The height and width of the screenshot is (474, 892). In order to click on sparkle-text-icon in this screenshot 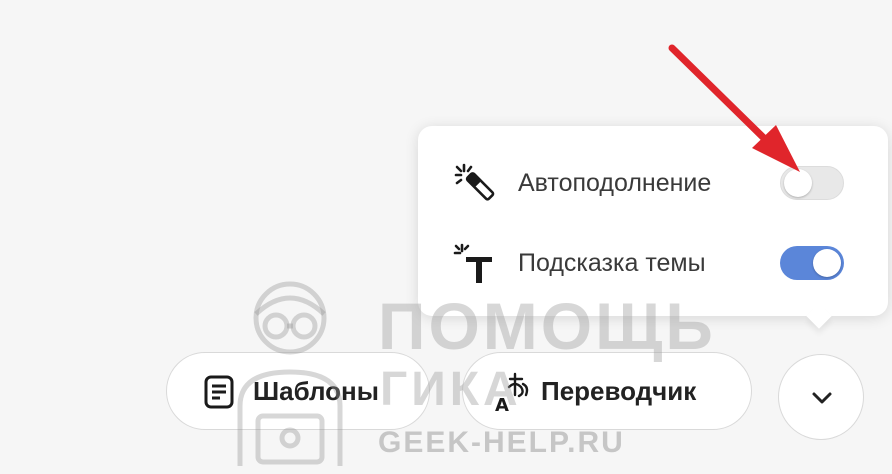, I will do `click(472, 263)`.